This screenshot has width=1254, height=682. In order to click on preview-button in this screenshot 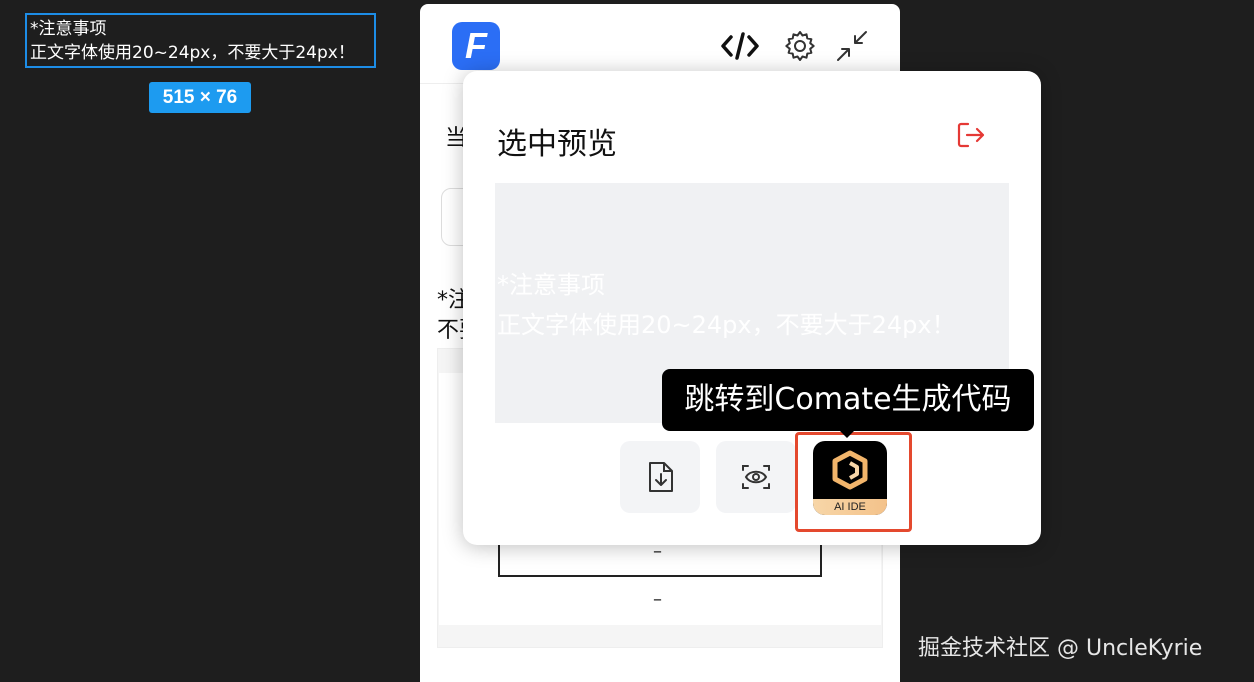, I will do `click(756, 477)`.